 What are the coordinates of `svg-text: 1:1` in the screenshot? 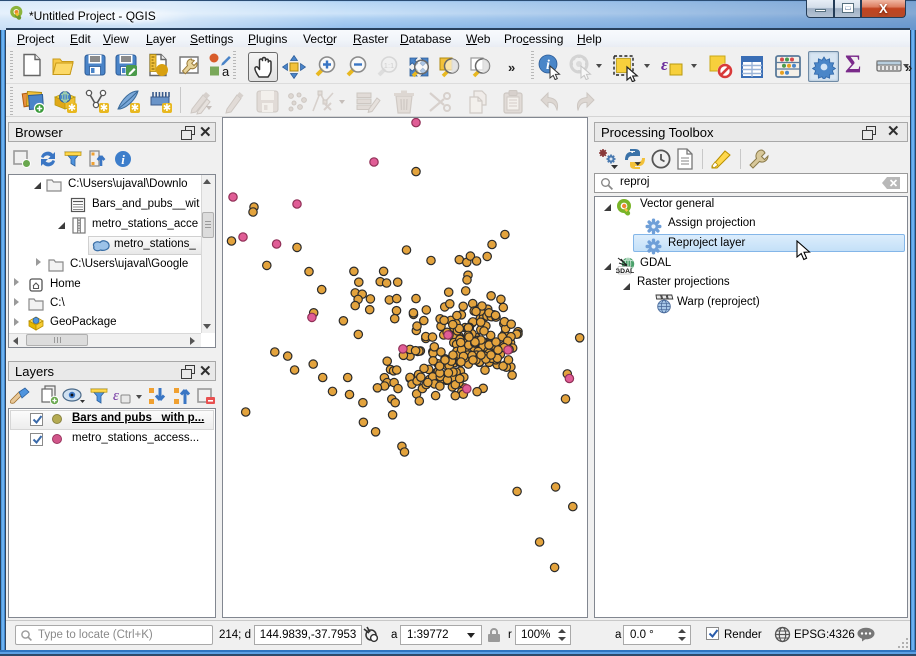 It's located at (389, 65).